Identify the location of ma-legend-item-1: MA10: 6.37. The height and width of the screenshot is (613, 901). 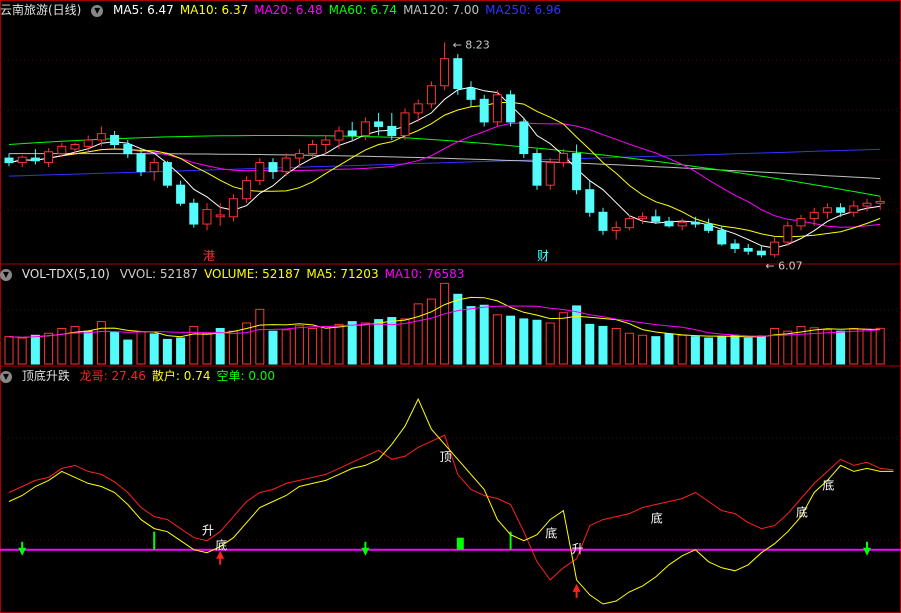
(214, 10).